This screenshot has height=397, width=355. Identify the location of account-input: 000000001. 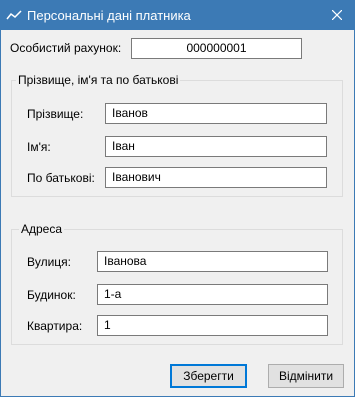
(216, 48).